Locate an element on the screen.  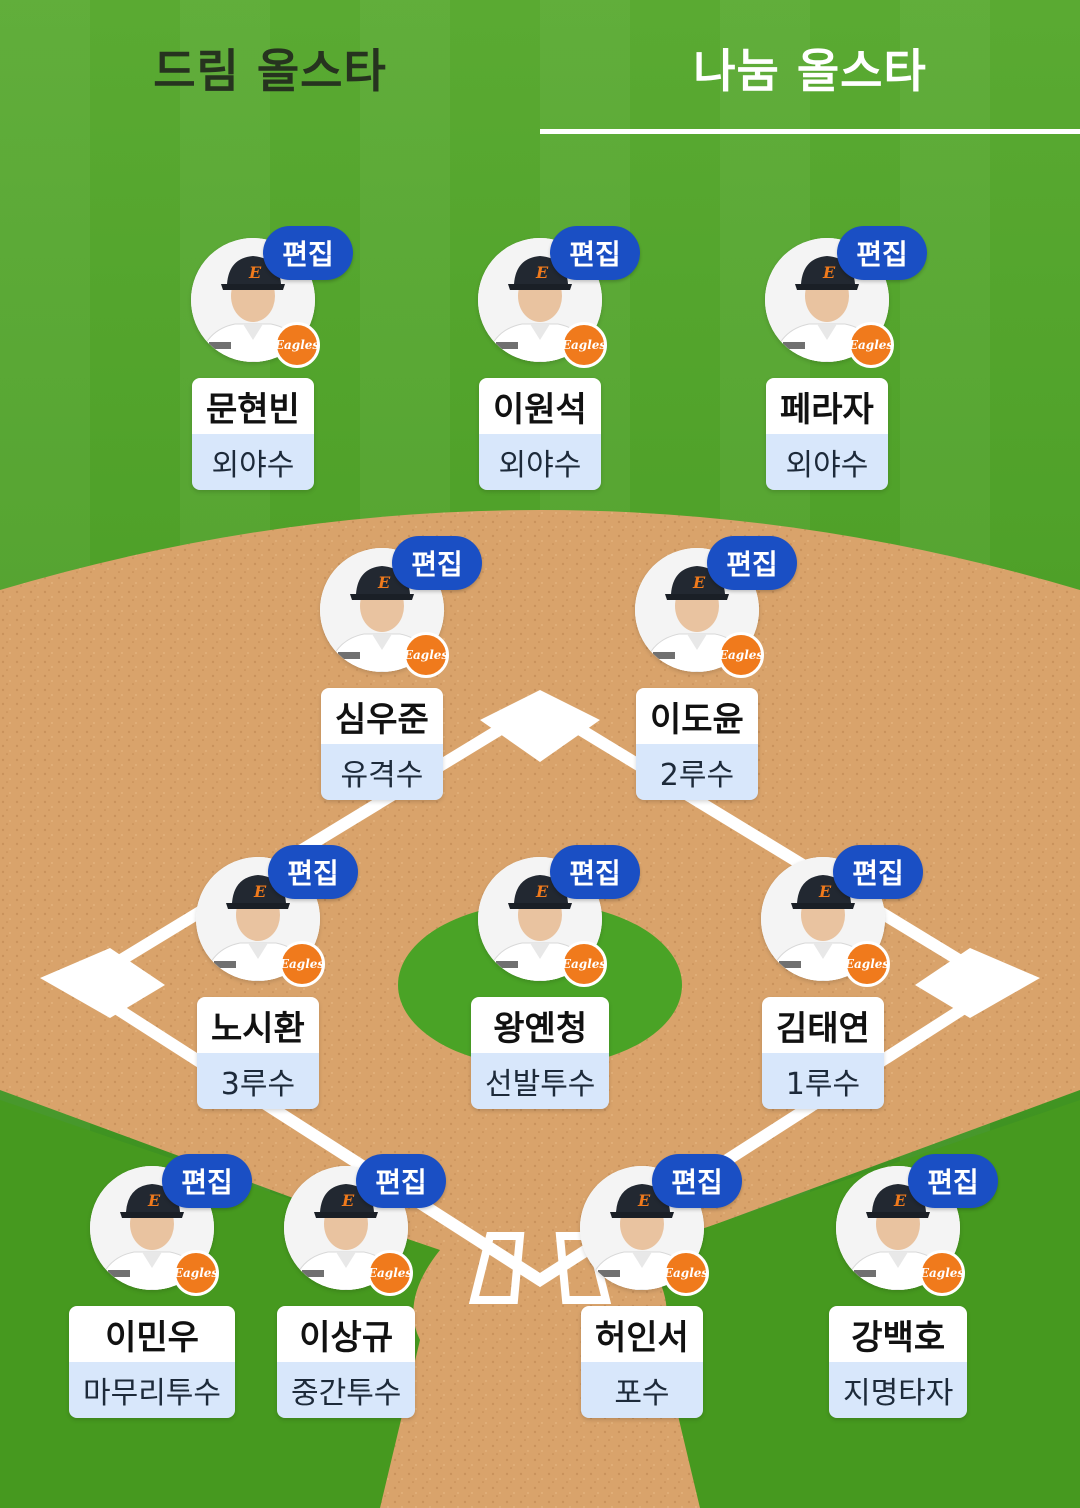
player-position: 마무리투수 is located at coordinates (152, 1390).